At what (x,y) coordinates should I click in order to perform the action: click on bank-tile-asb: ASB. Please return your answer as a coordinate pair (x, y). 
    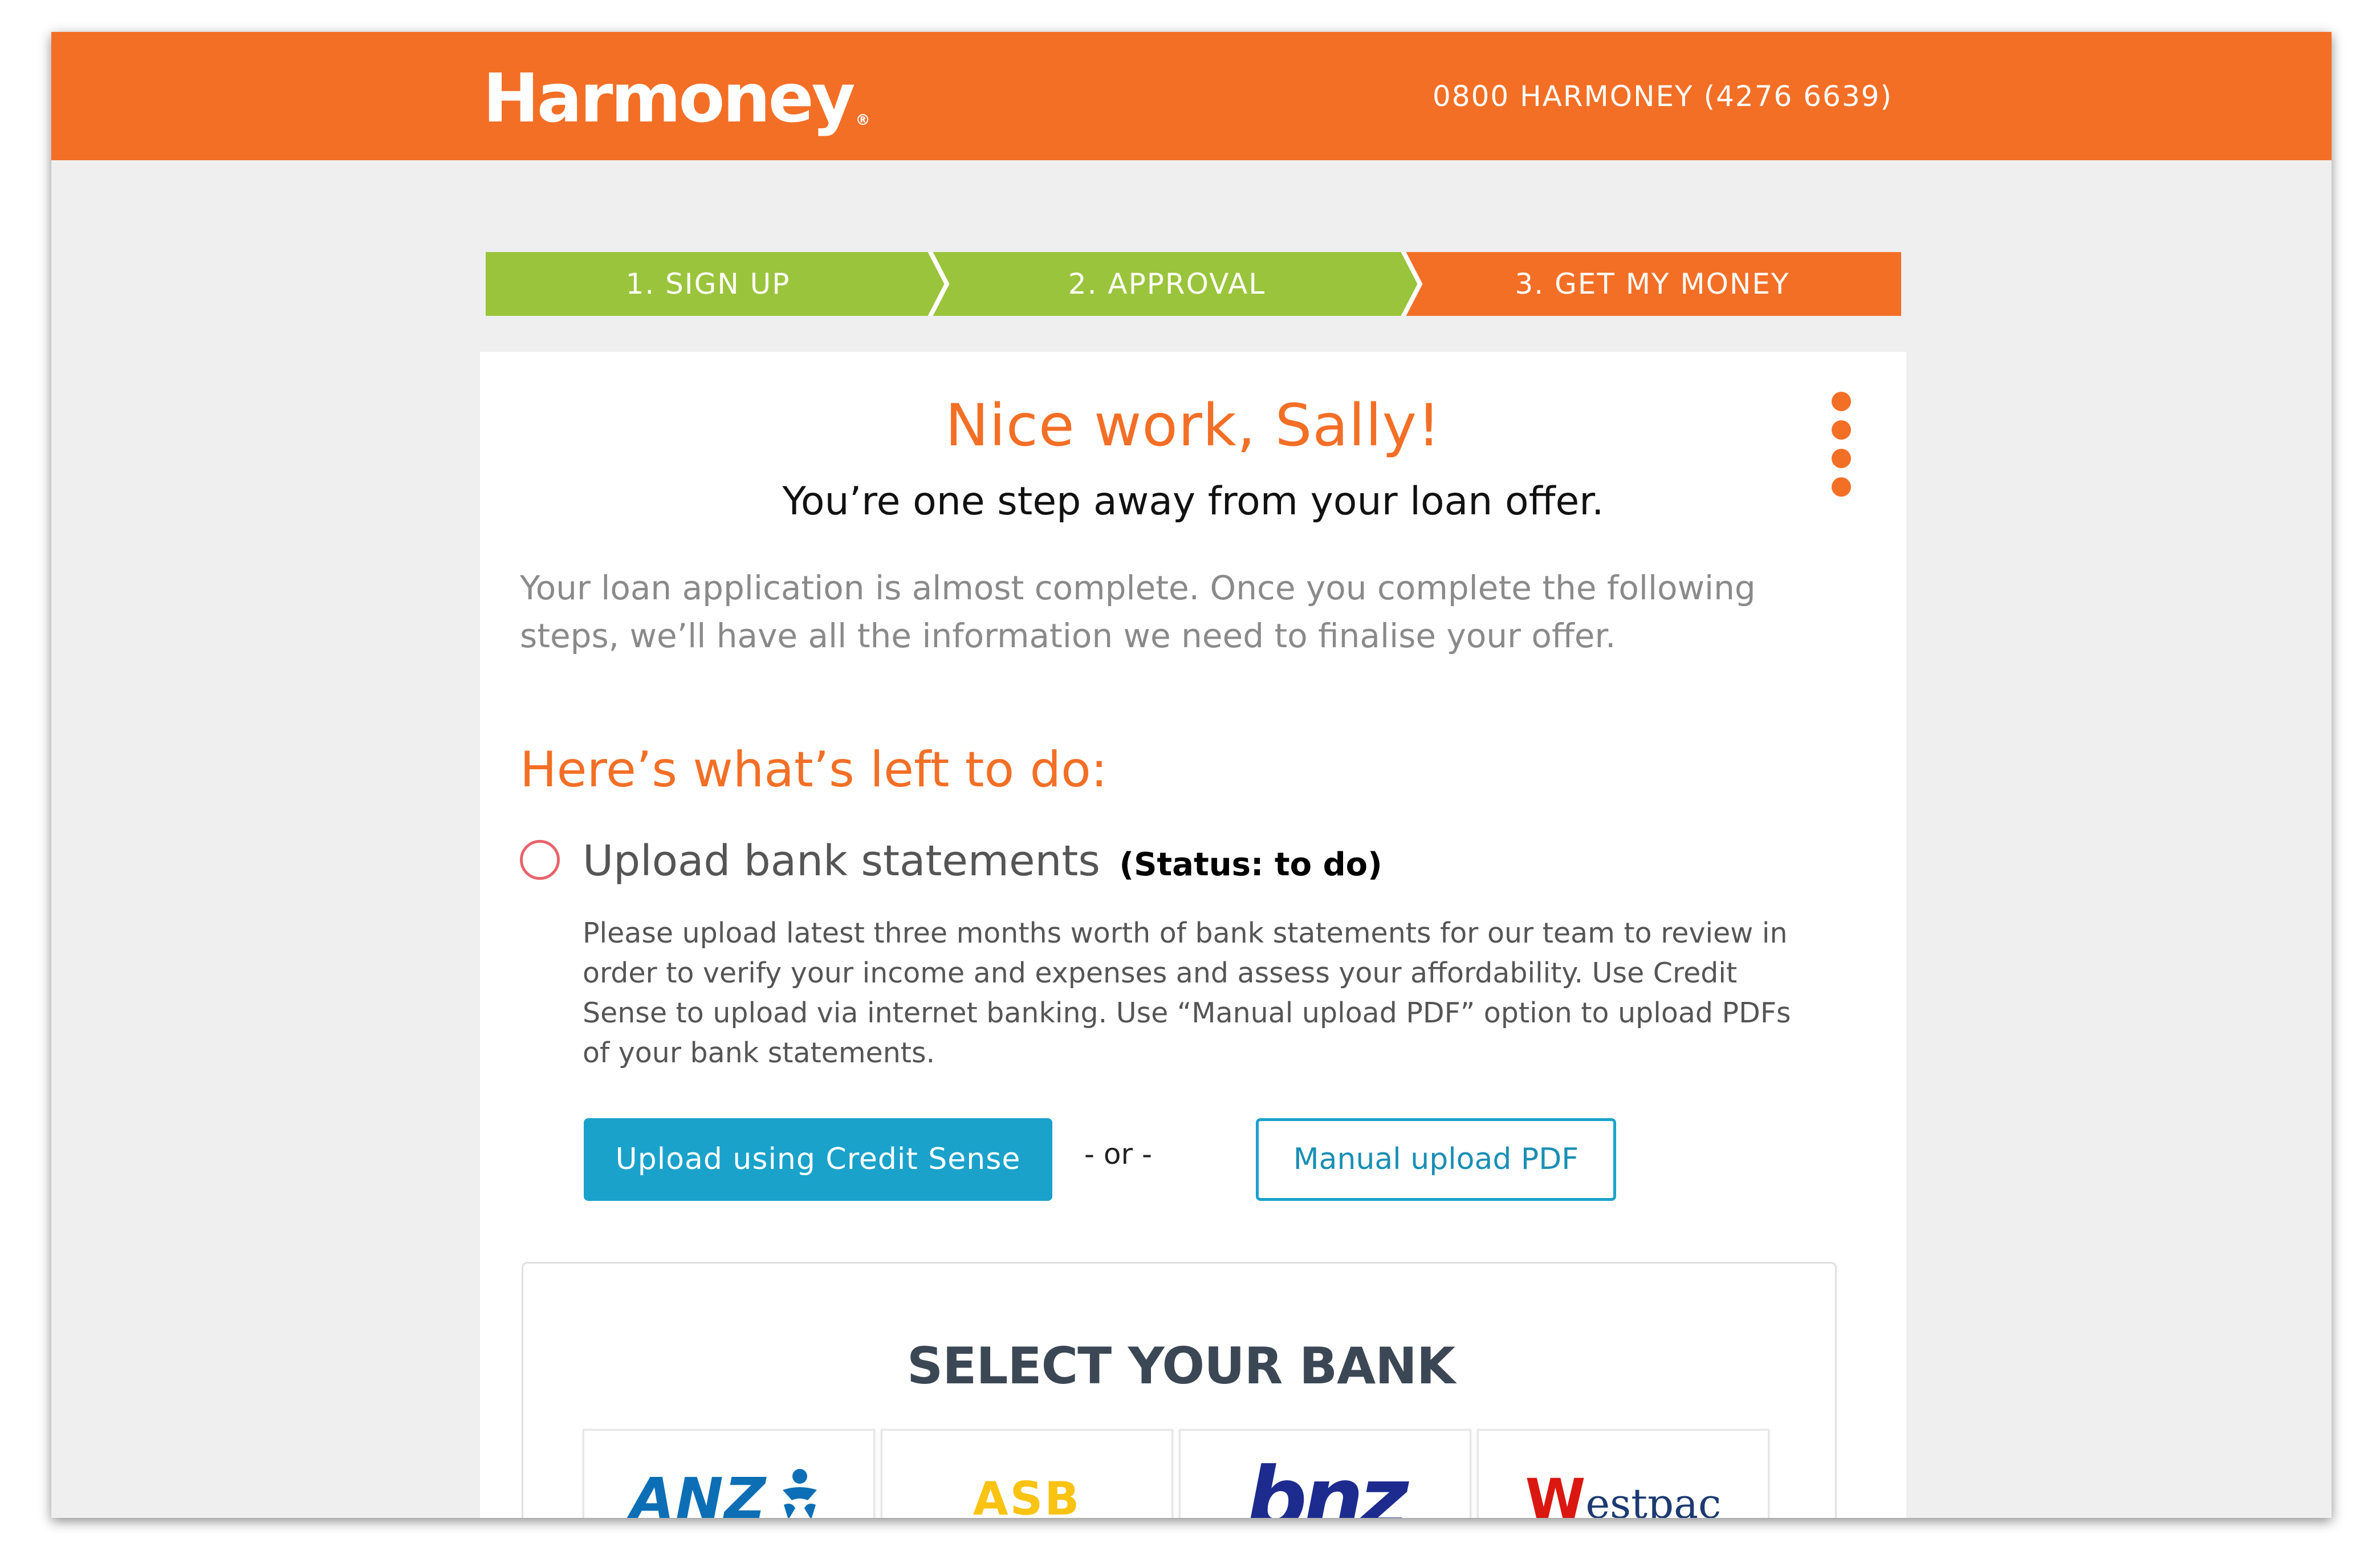
    Looking at the image, I should click on (1027, 1473).